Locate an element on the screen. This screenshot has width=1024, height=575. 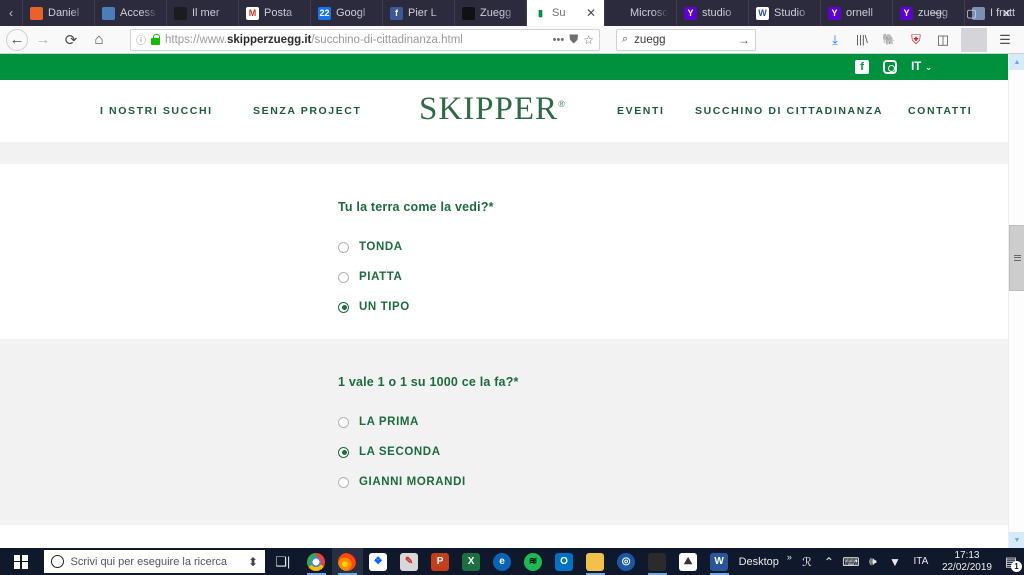
nav-item-senza-project: SENZA PROJECT is located at coordinates (307, 111).